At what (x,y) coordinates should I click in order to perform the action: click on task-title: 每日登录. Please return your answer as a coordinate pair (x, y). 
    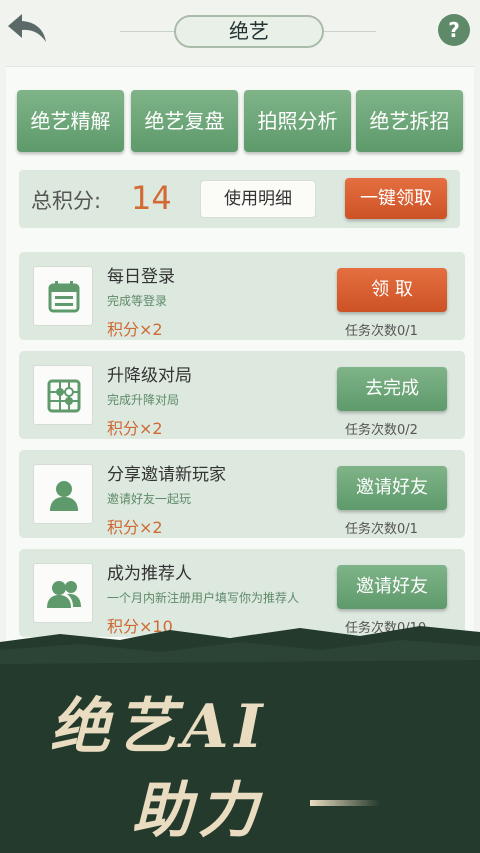
    Looking at the image, I should click on (141, 277).